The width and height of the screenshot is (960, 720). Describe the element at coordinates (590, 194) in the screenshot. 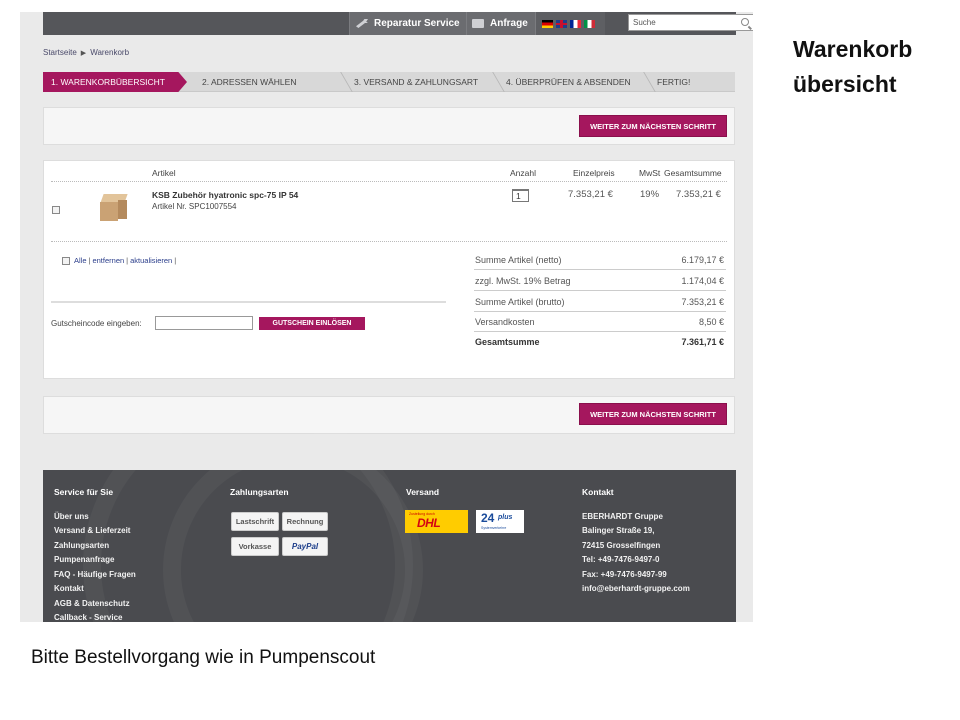

I see `unit-price: 7.353,21 €` at that location.